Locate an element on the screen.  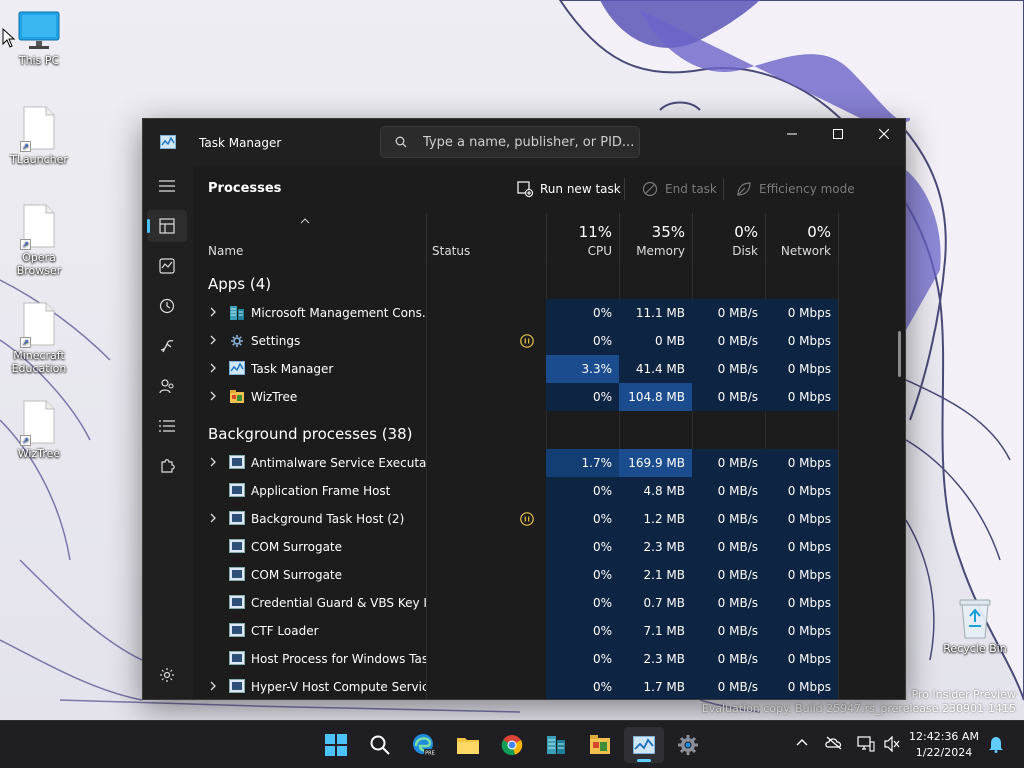
desktop-icon-minecraft-education: ↗ Minecraft Education is located at coordinates (39, 338).